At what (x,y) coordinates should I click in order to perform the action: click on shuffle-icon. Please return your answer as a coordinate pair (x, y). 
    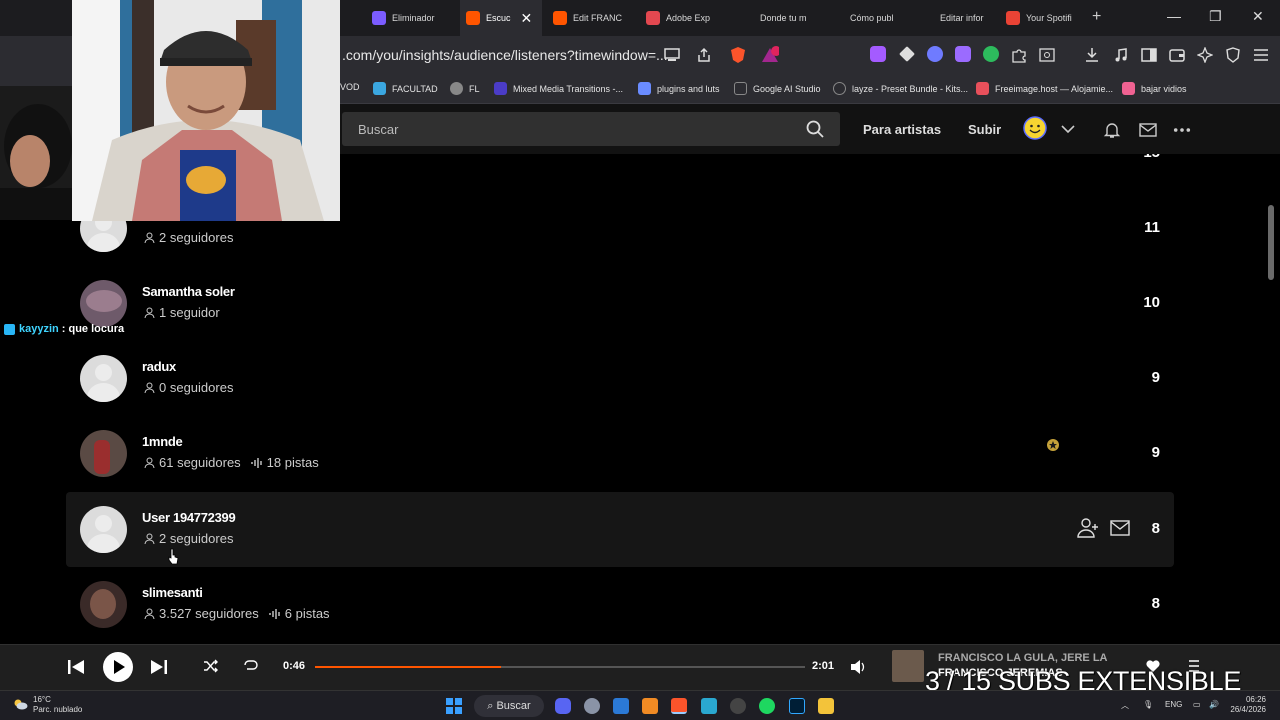
    Looking at the image, I should click on (211, 666).